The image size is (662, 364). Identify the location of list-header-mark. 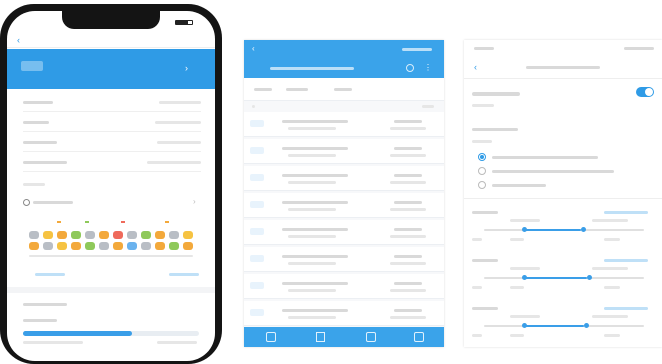
(428, 106).